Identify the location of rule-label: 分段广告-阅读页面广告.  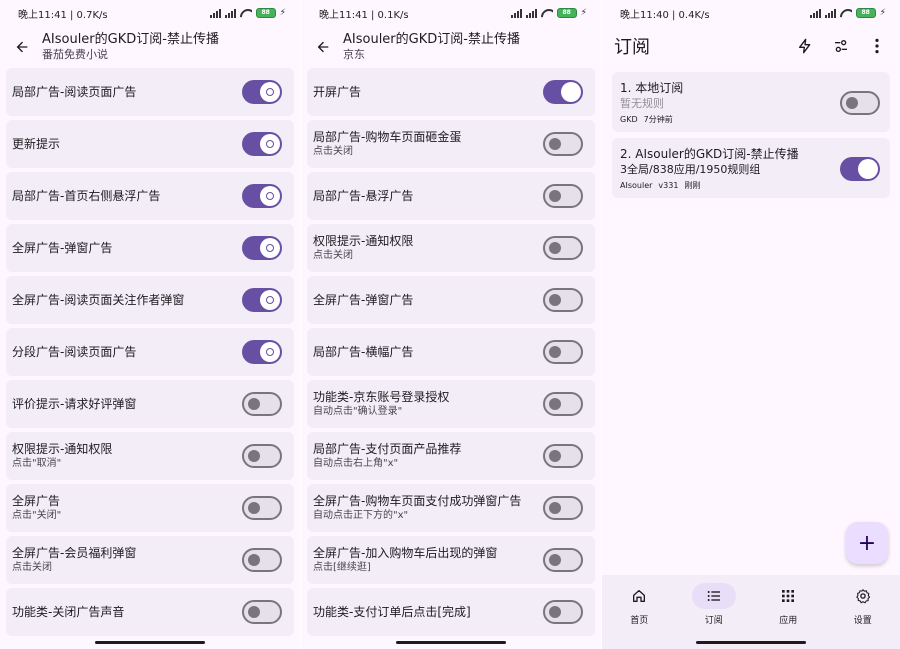
(74, 352).